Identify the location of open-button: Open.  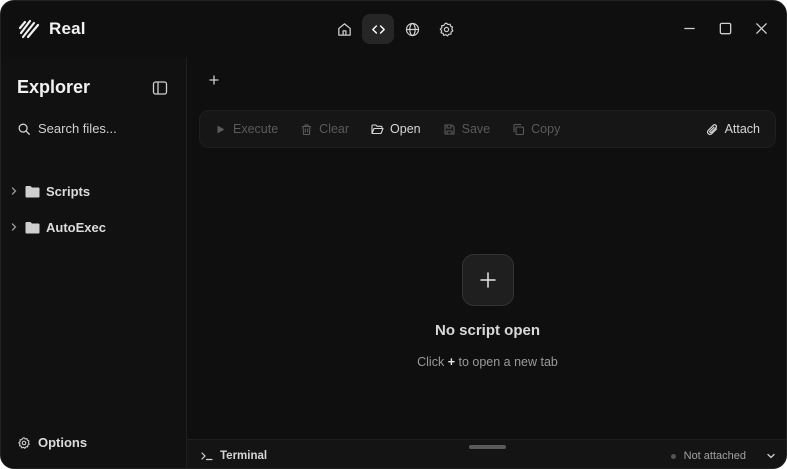
(396, 129).